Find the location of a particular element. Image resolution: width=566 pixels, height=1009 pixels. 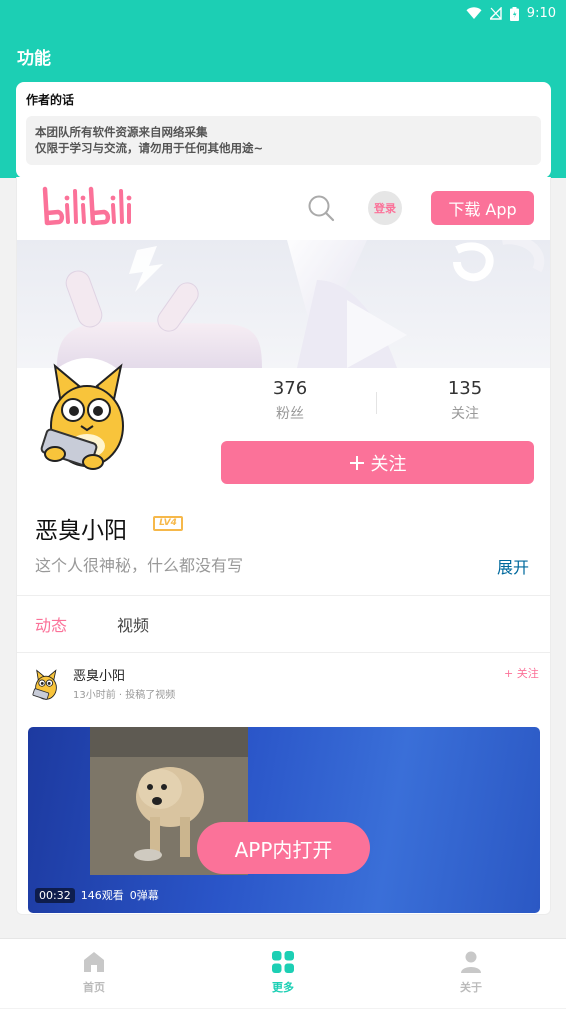

open-in-app-button: APP内打开 is located at coordinates (283, 848).